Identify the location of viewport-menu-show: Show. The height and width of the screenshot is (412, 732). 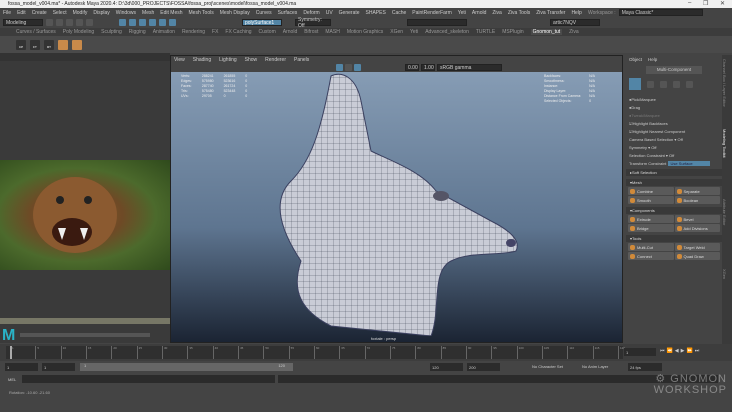
(251, 60).